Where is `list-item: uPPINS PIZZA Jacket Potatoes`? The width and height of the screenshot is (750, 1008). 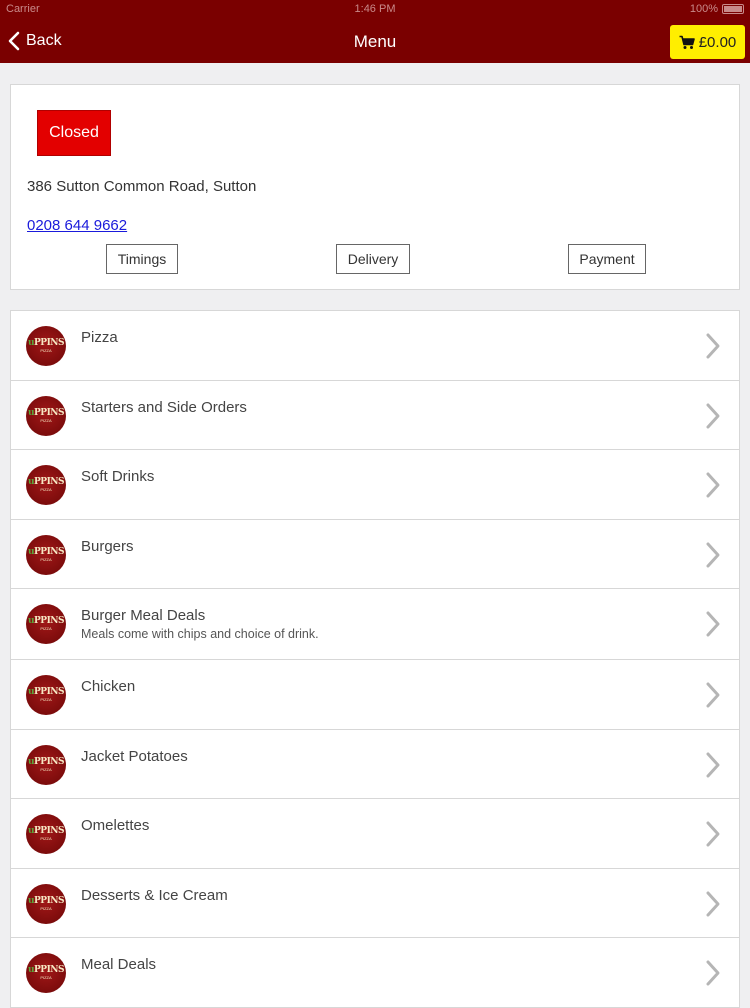 list-item: uPPINS PIZZA Jacket Potatoes is located at coordinates (375, 764).